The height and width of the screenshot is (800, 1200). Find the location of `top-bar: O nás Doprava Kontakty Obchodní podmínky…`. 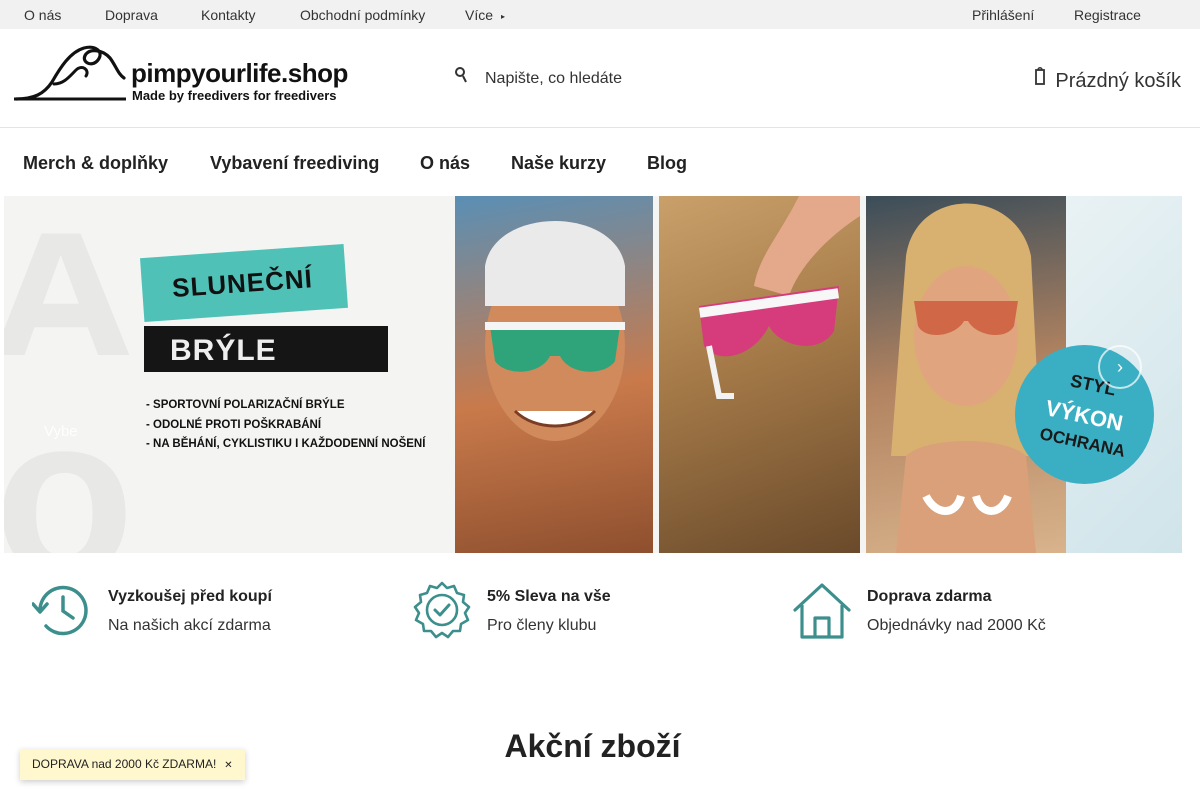

top-bar: O nás Doprava Kontakty Obchodní podmínky… is located at coordinates (600, 14).